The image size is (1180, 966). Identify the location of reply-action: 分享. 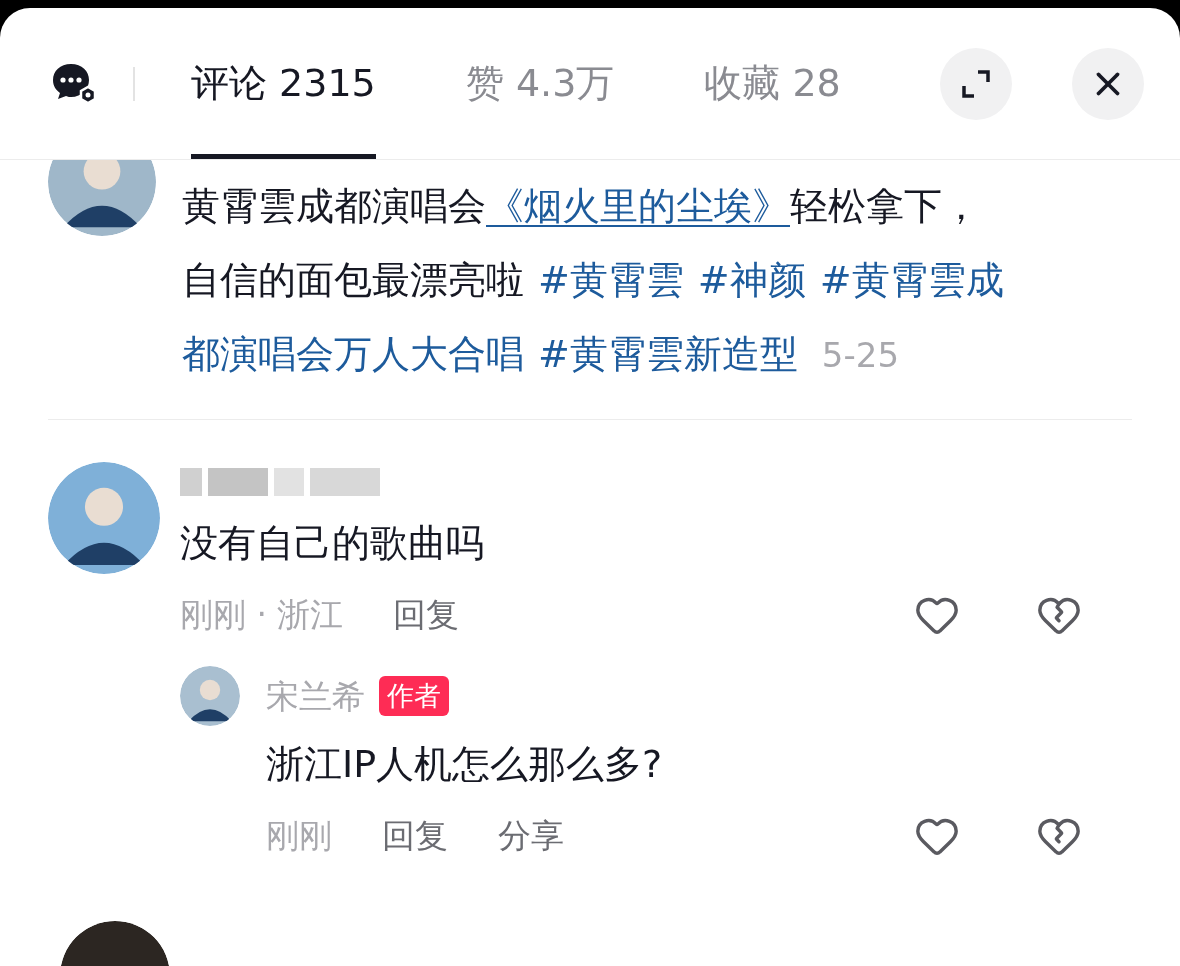
(531, 836).